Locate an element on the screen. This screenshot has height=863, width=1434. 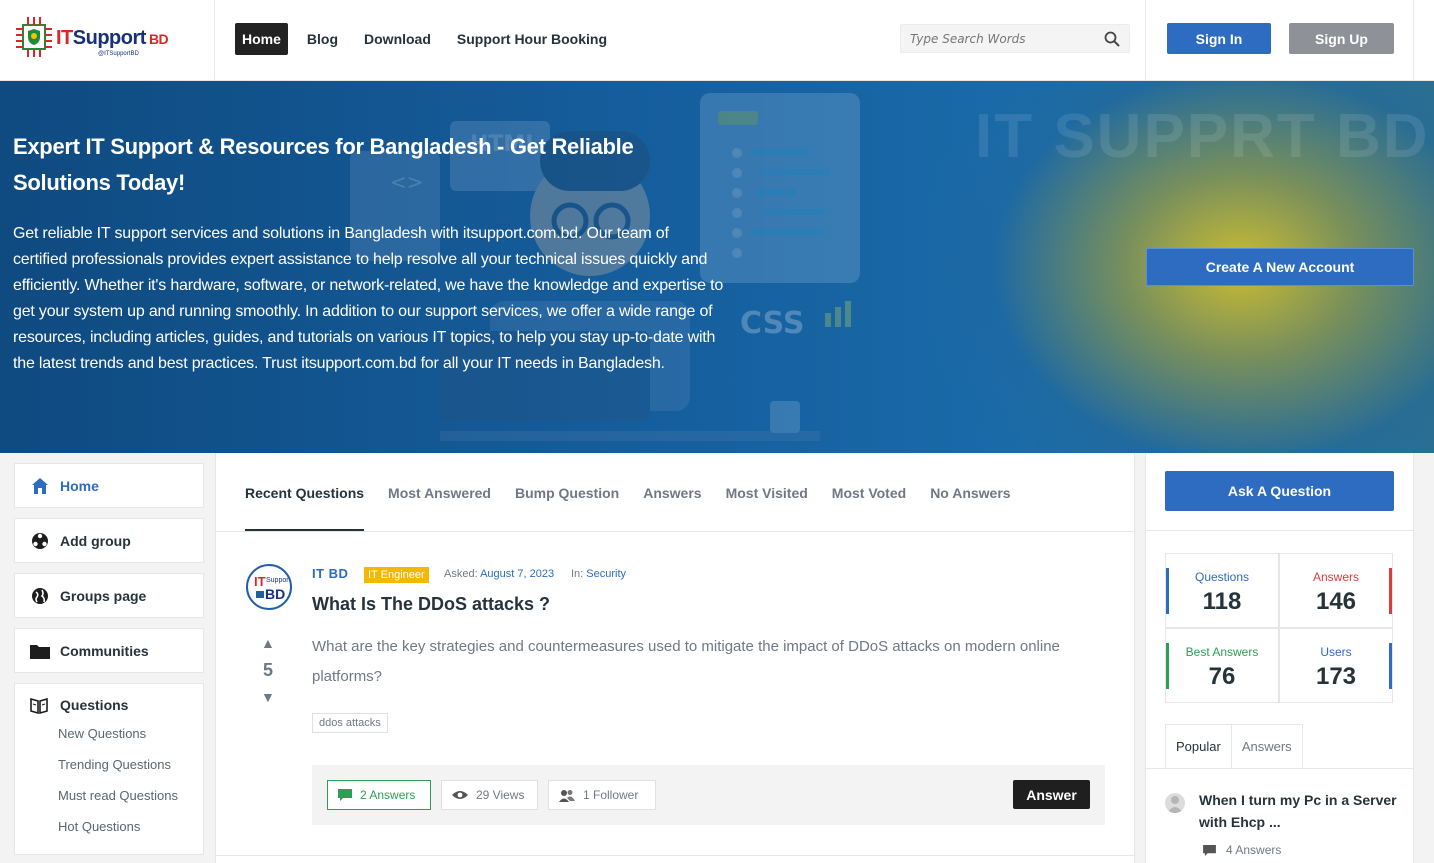
question-footer: 2 Answers 29 Views 1 Follower Answer is located at coordinates (708, 795).